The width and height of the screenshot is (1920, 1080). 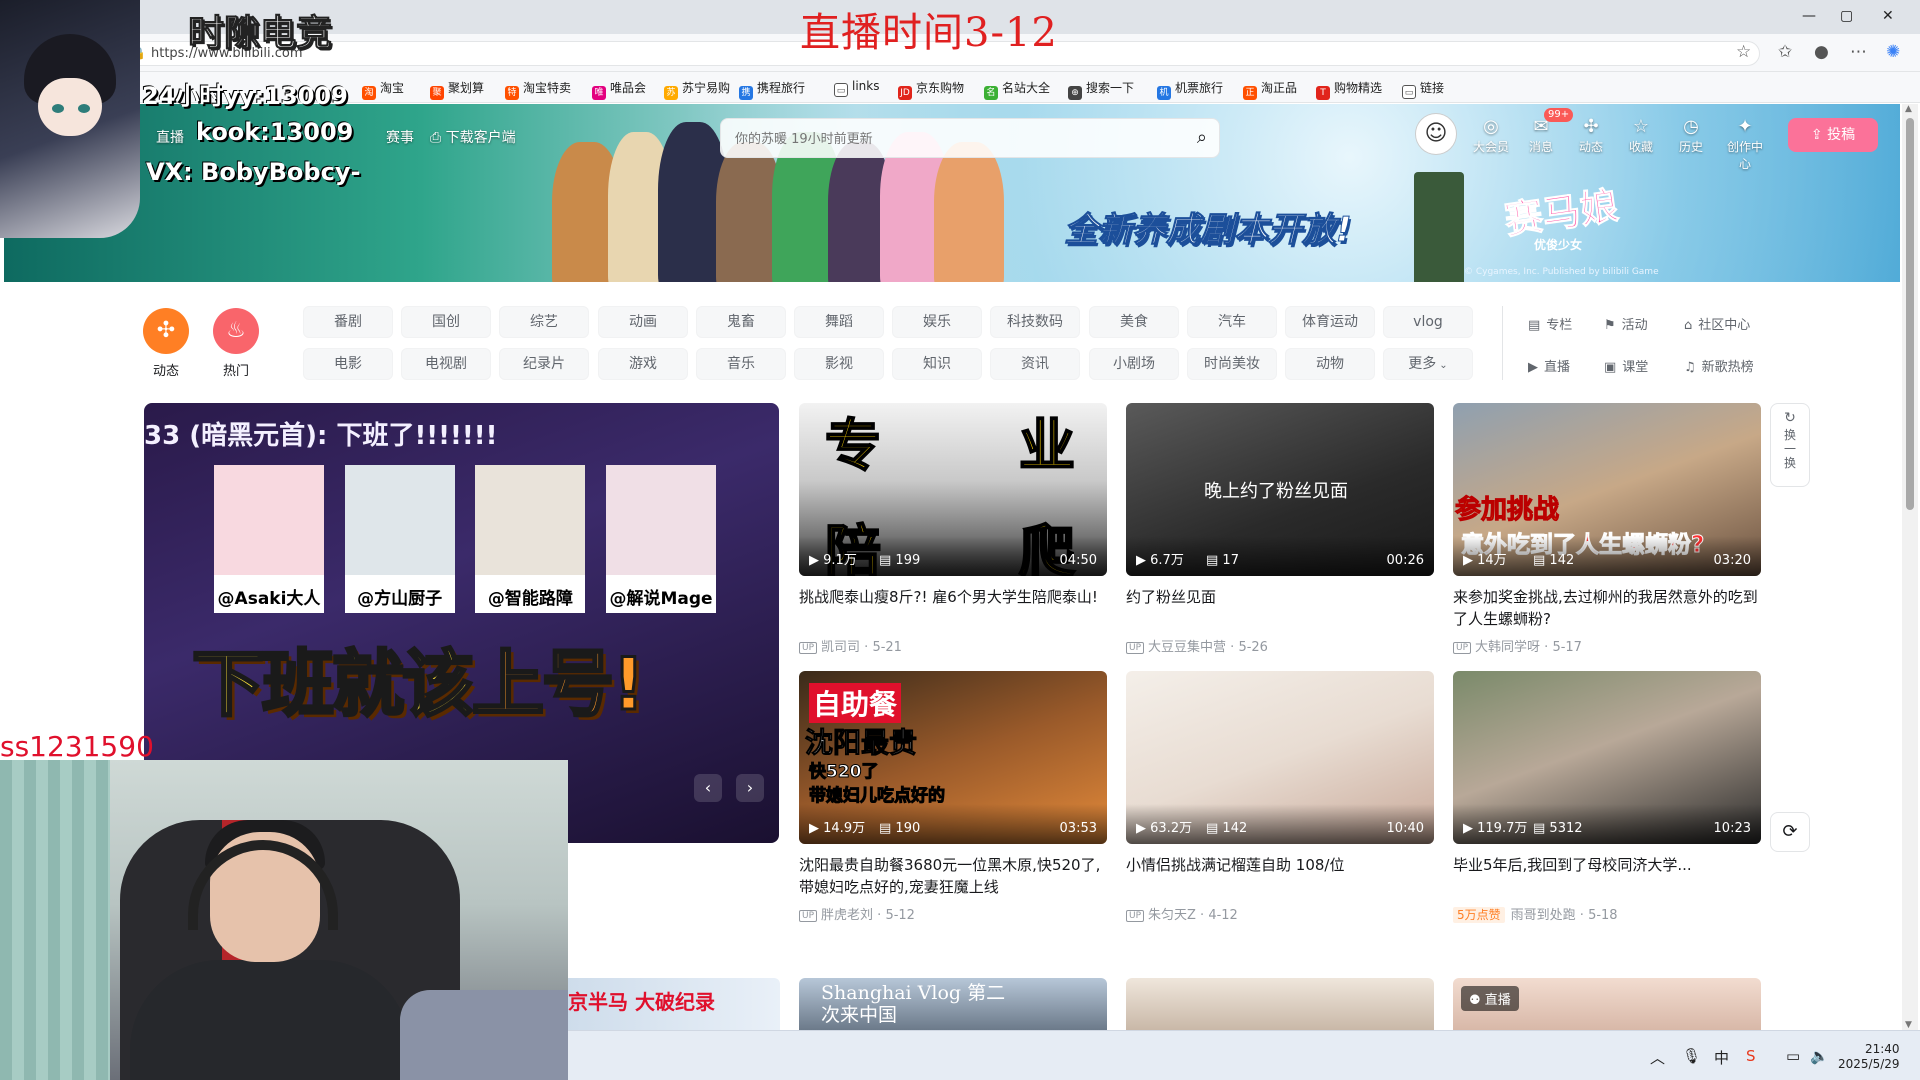 I want to click on channel-row1-0: 番剧, so click(x=348, y=322).